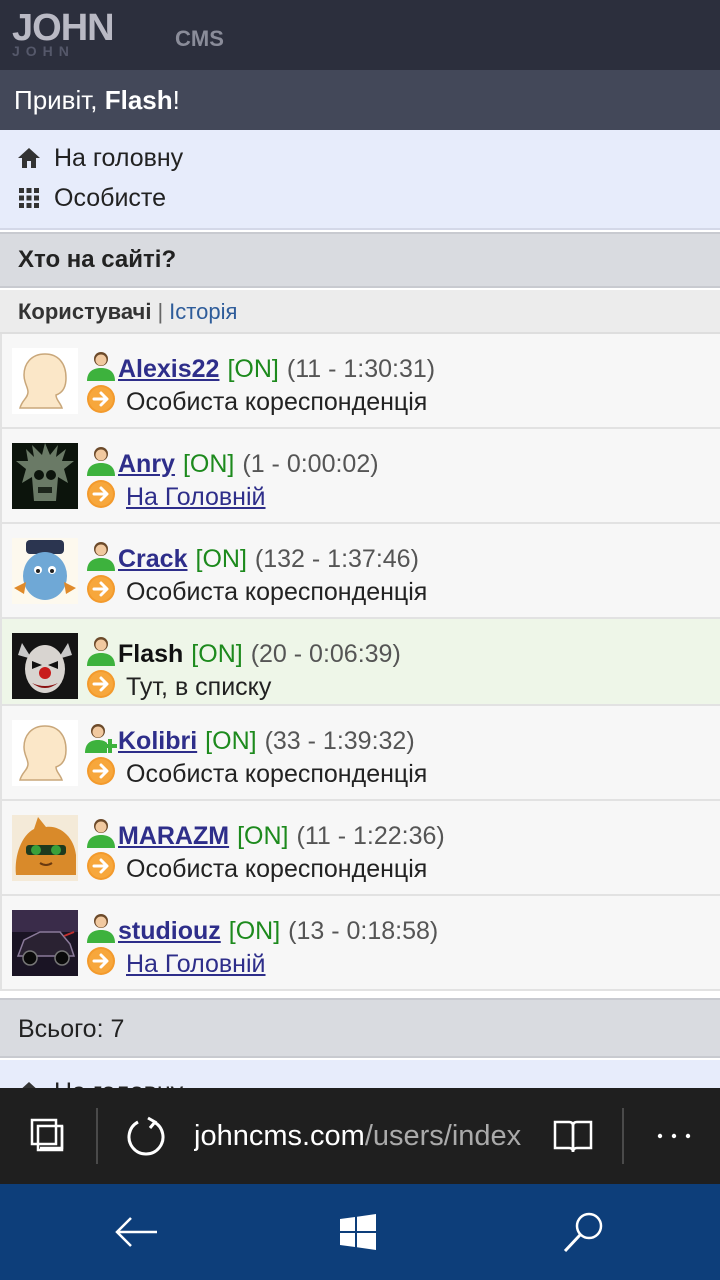  Describe the element at coordinates (360, 1028) in the screenshot. I see `total-count: Всього: 7` at that location.